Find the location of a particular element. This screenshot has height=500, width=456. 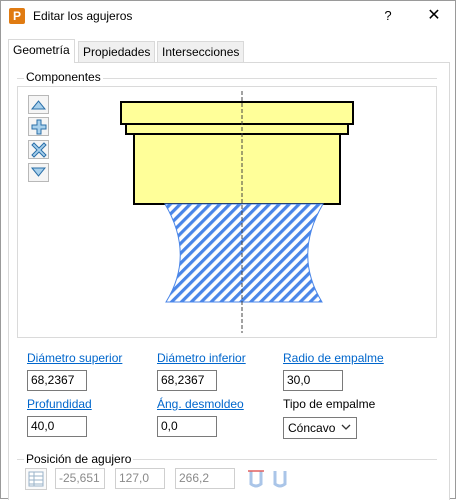

upper-step-shape is located at coordinates (237, 129).